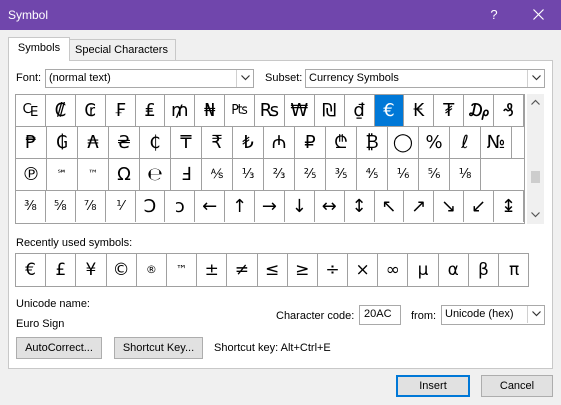 The image size is (561, 405). Describe the element at coordinates (180, 206) in the screenshot. I see `symbol-cell: ↄ` at that location.